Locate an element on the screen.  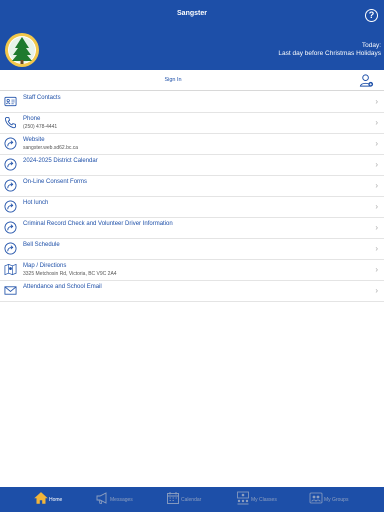
menu-item-website: Website sangster.web.sd62.bc.ca › is located at coordinates (192, 144).